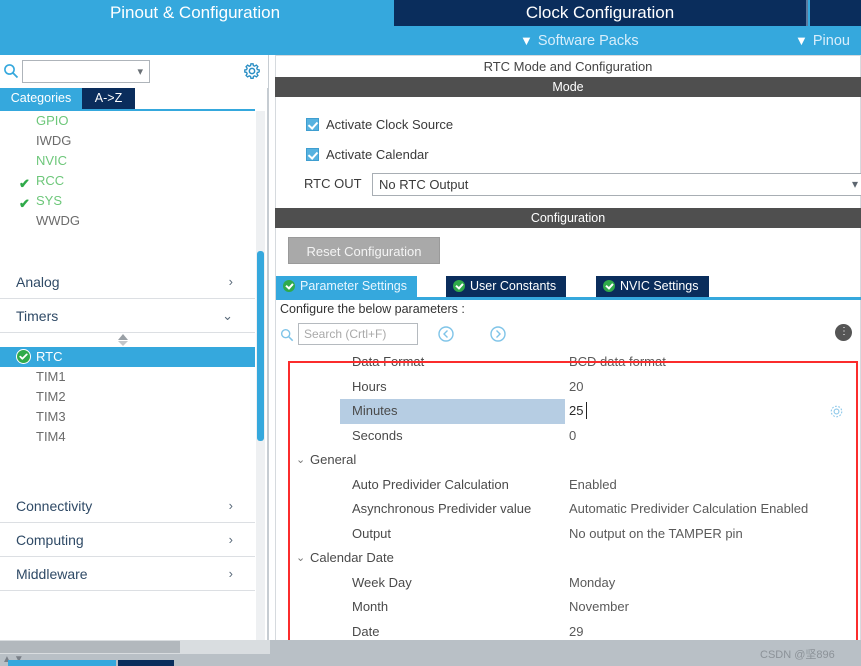 This screenshot has height=666, width=861. Describe the element at coordinates (127, 316) in the screenshot. I see `sidebar-group-timers: Timers ⌄` at that location.